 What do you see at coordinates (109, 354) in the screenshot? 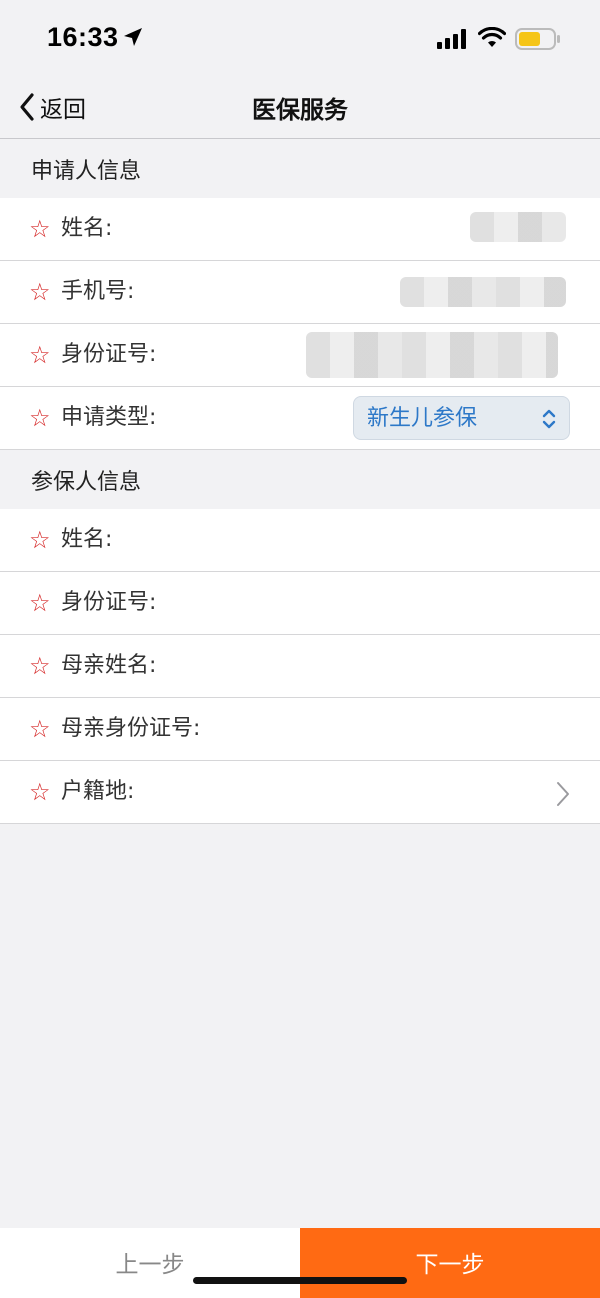
I see `applicant-id-label: 身份证号:` at bounding box center [109, 354].